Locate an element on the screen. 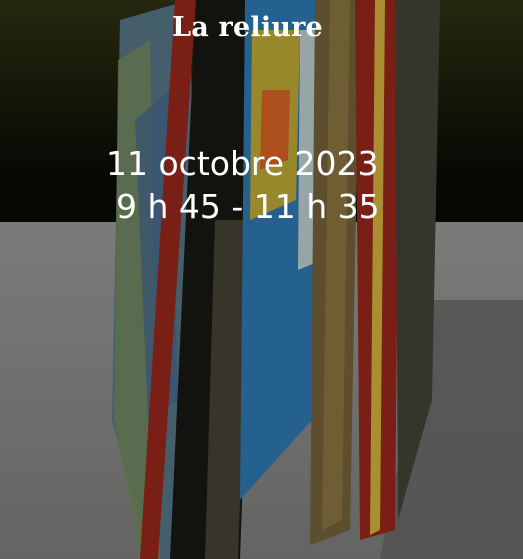 This screenshot has height=559, width=523. event-time: 9 h 45 - 11 h 35 is located at coordinates (248, 206).